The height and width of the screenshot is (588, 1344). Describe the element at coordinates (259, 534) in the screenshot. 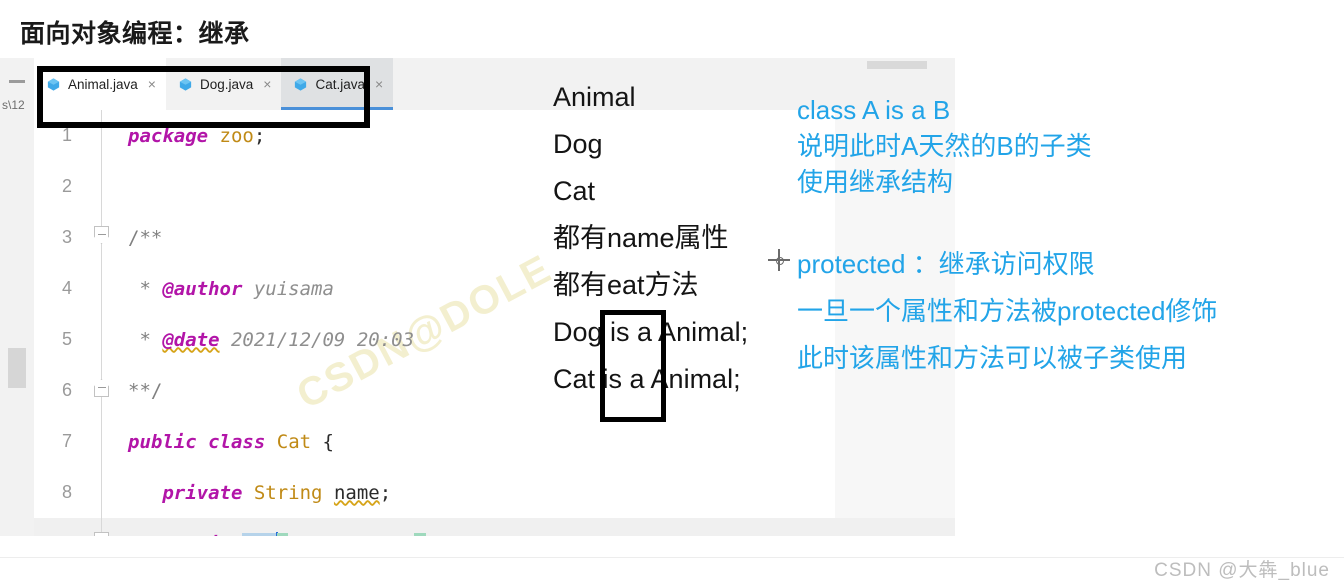

I see `token-constructor-name-selected: Cat` at that location.